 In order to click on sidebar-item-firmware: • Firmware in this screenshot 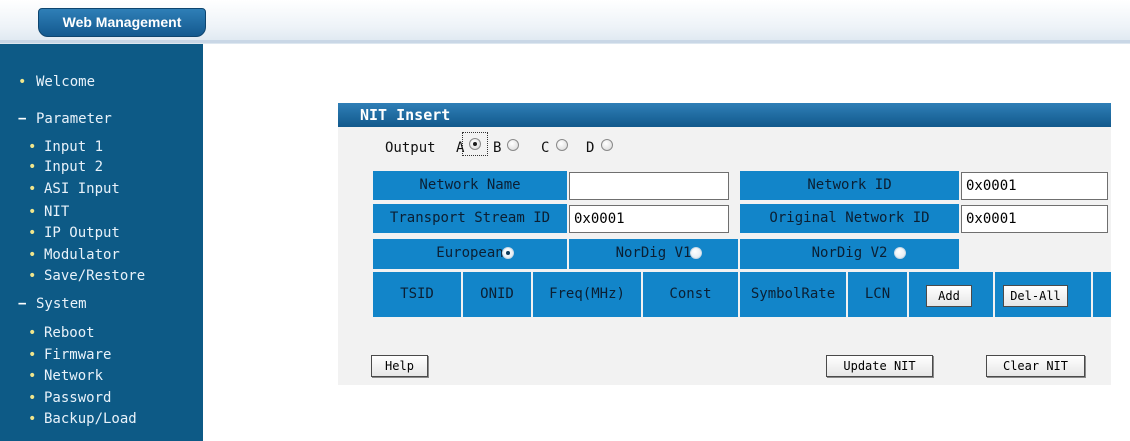, I will do `click(55, 355)`.